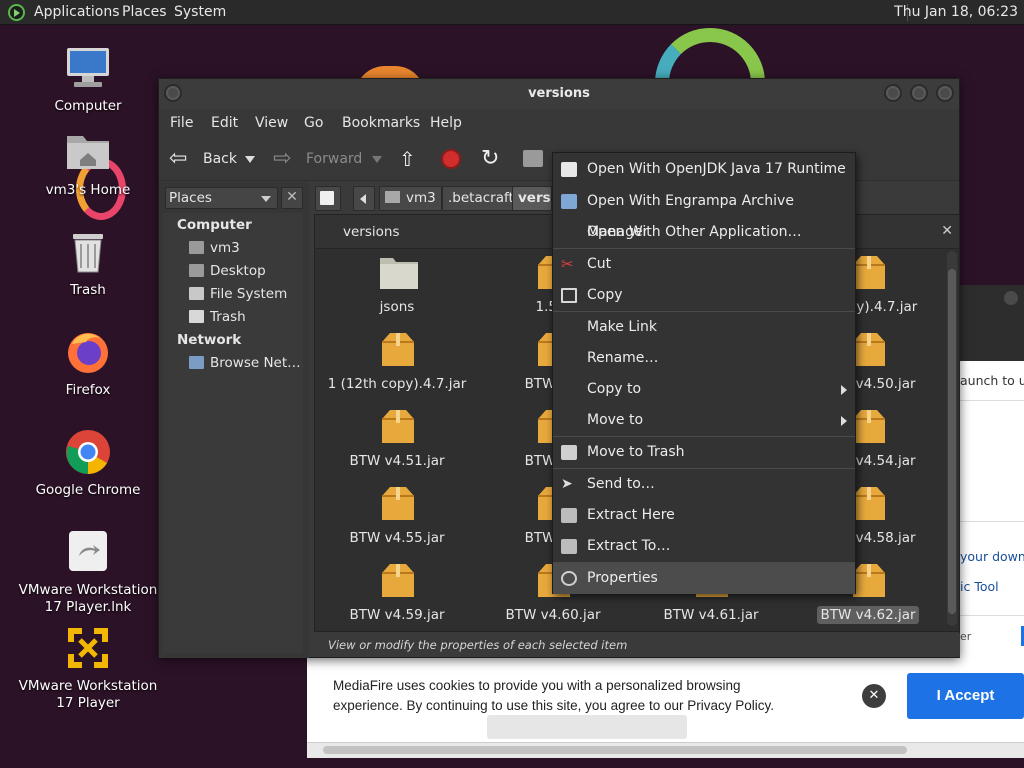  What do you see at coordinates (844, 421) in the screenshot?
I see `submenu-arrow-icon` at bounding box center [844, 421].